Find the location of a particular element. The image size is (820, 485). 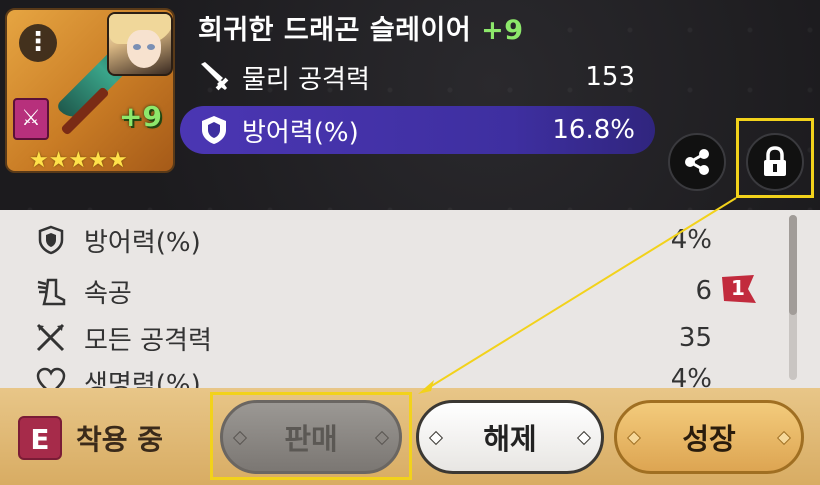

thumb-enhance-level: +9 is located at coordinates (140, 116).